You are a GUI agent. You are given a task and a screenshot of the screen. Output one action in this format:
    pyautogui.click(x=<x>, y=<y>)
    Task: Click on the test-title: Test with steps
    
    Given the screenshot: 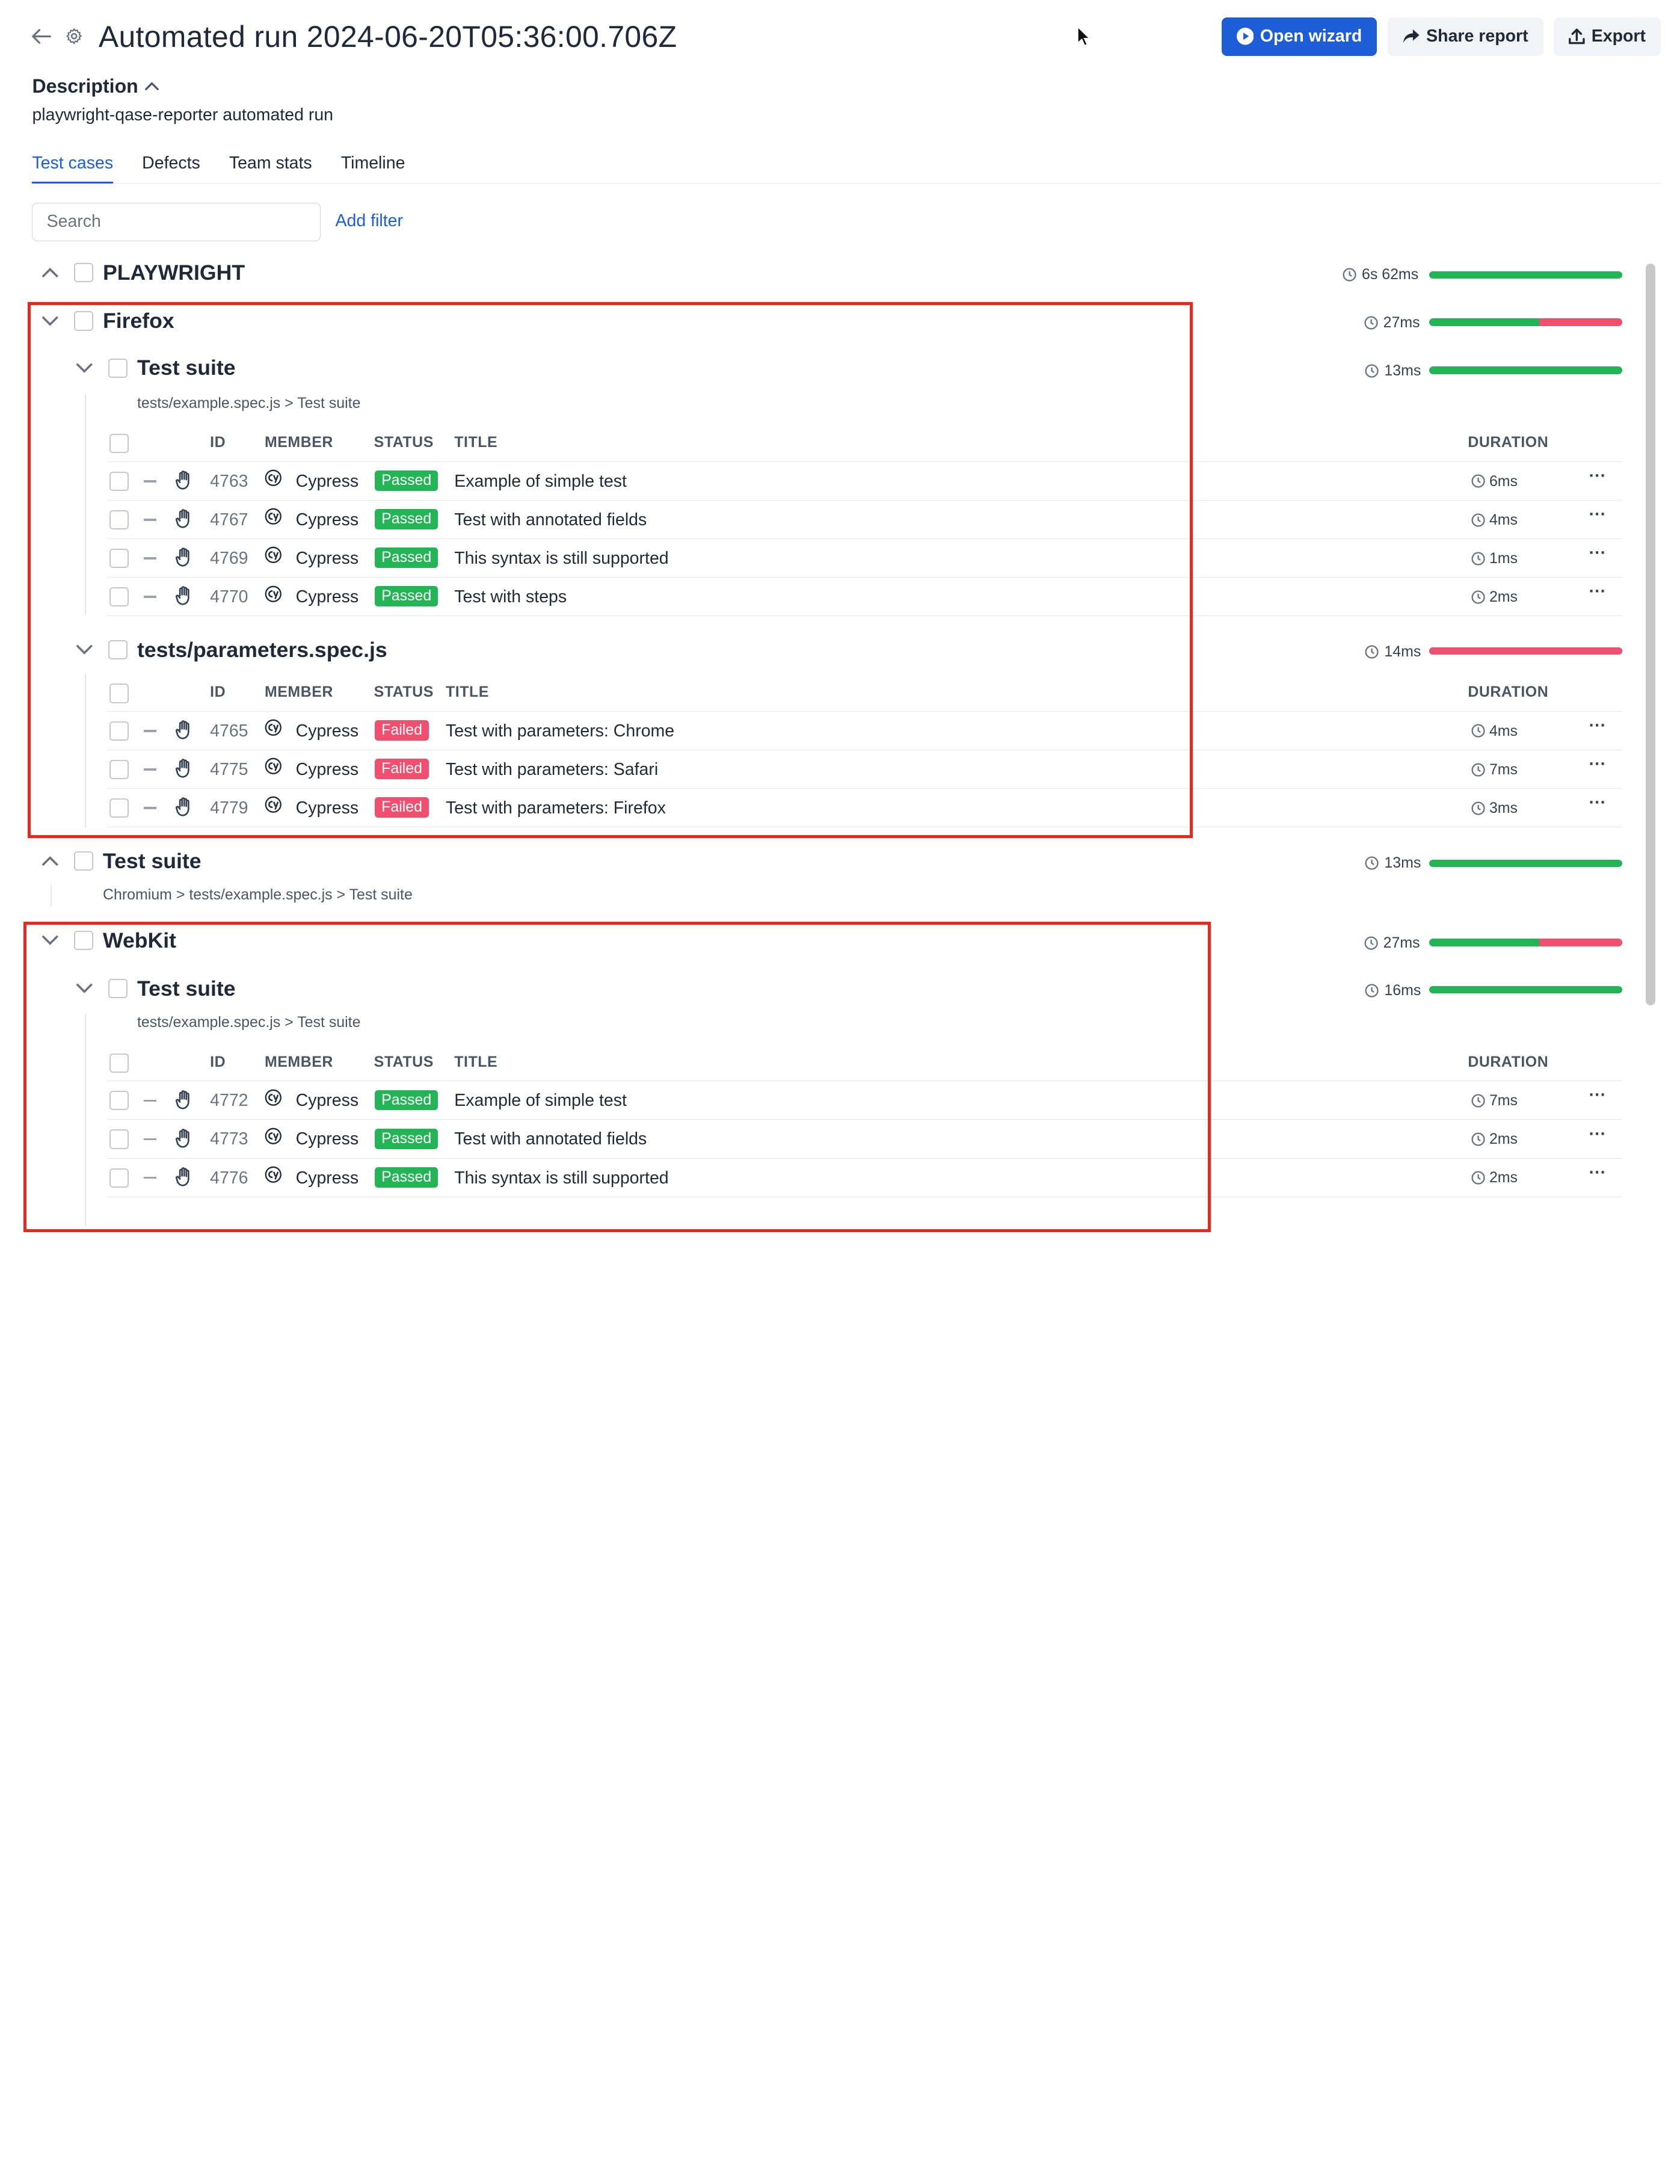 What is the action you would take?
    pyautogui.click(x=510, y=597)
    